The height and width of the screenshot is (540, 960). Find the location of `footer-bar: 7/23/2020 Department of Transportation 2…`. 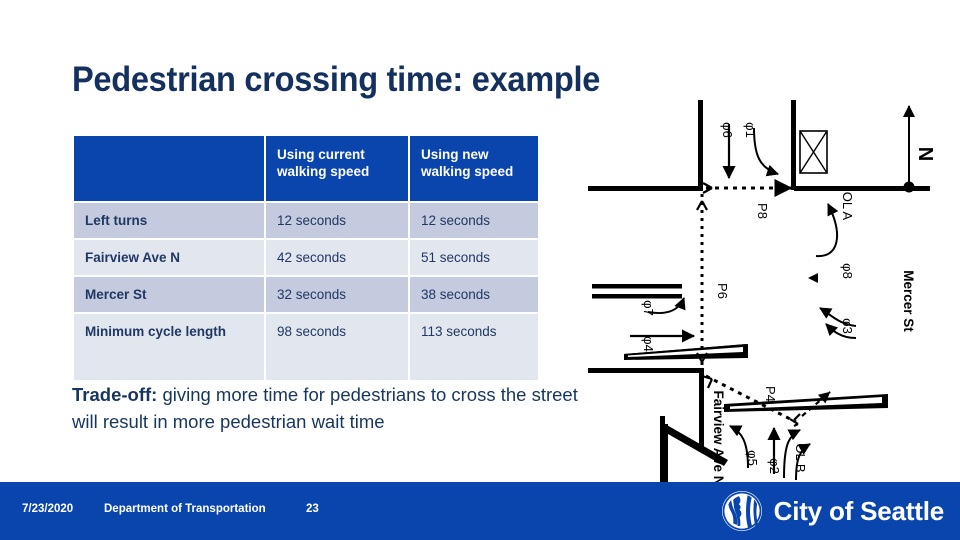

footer-bar: 7/23/2020 Department of Transportation 2… is located at coordinates (480, 511).